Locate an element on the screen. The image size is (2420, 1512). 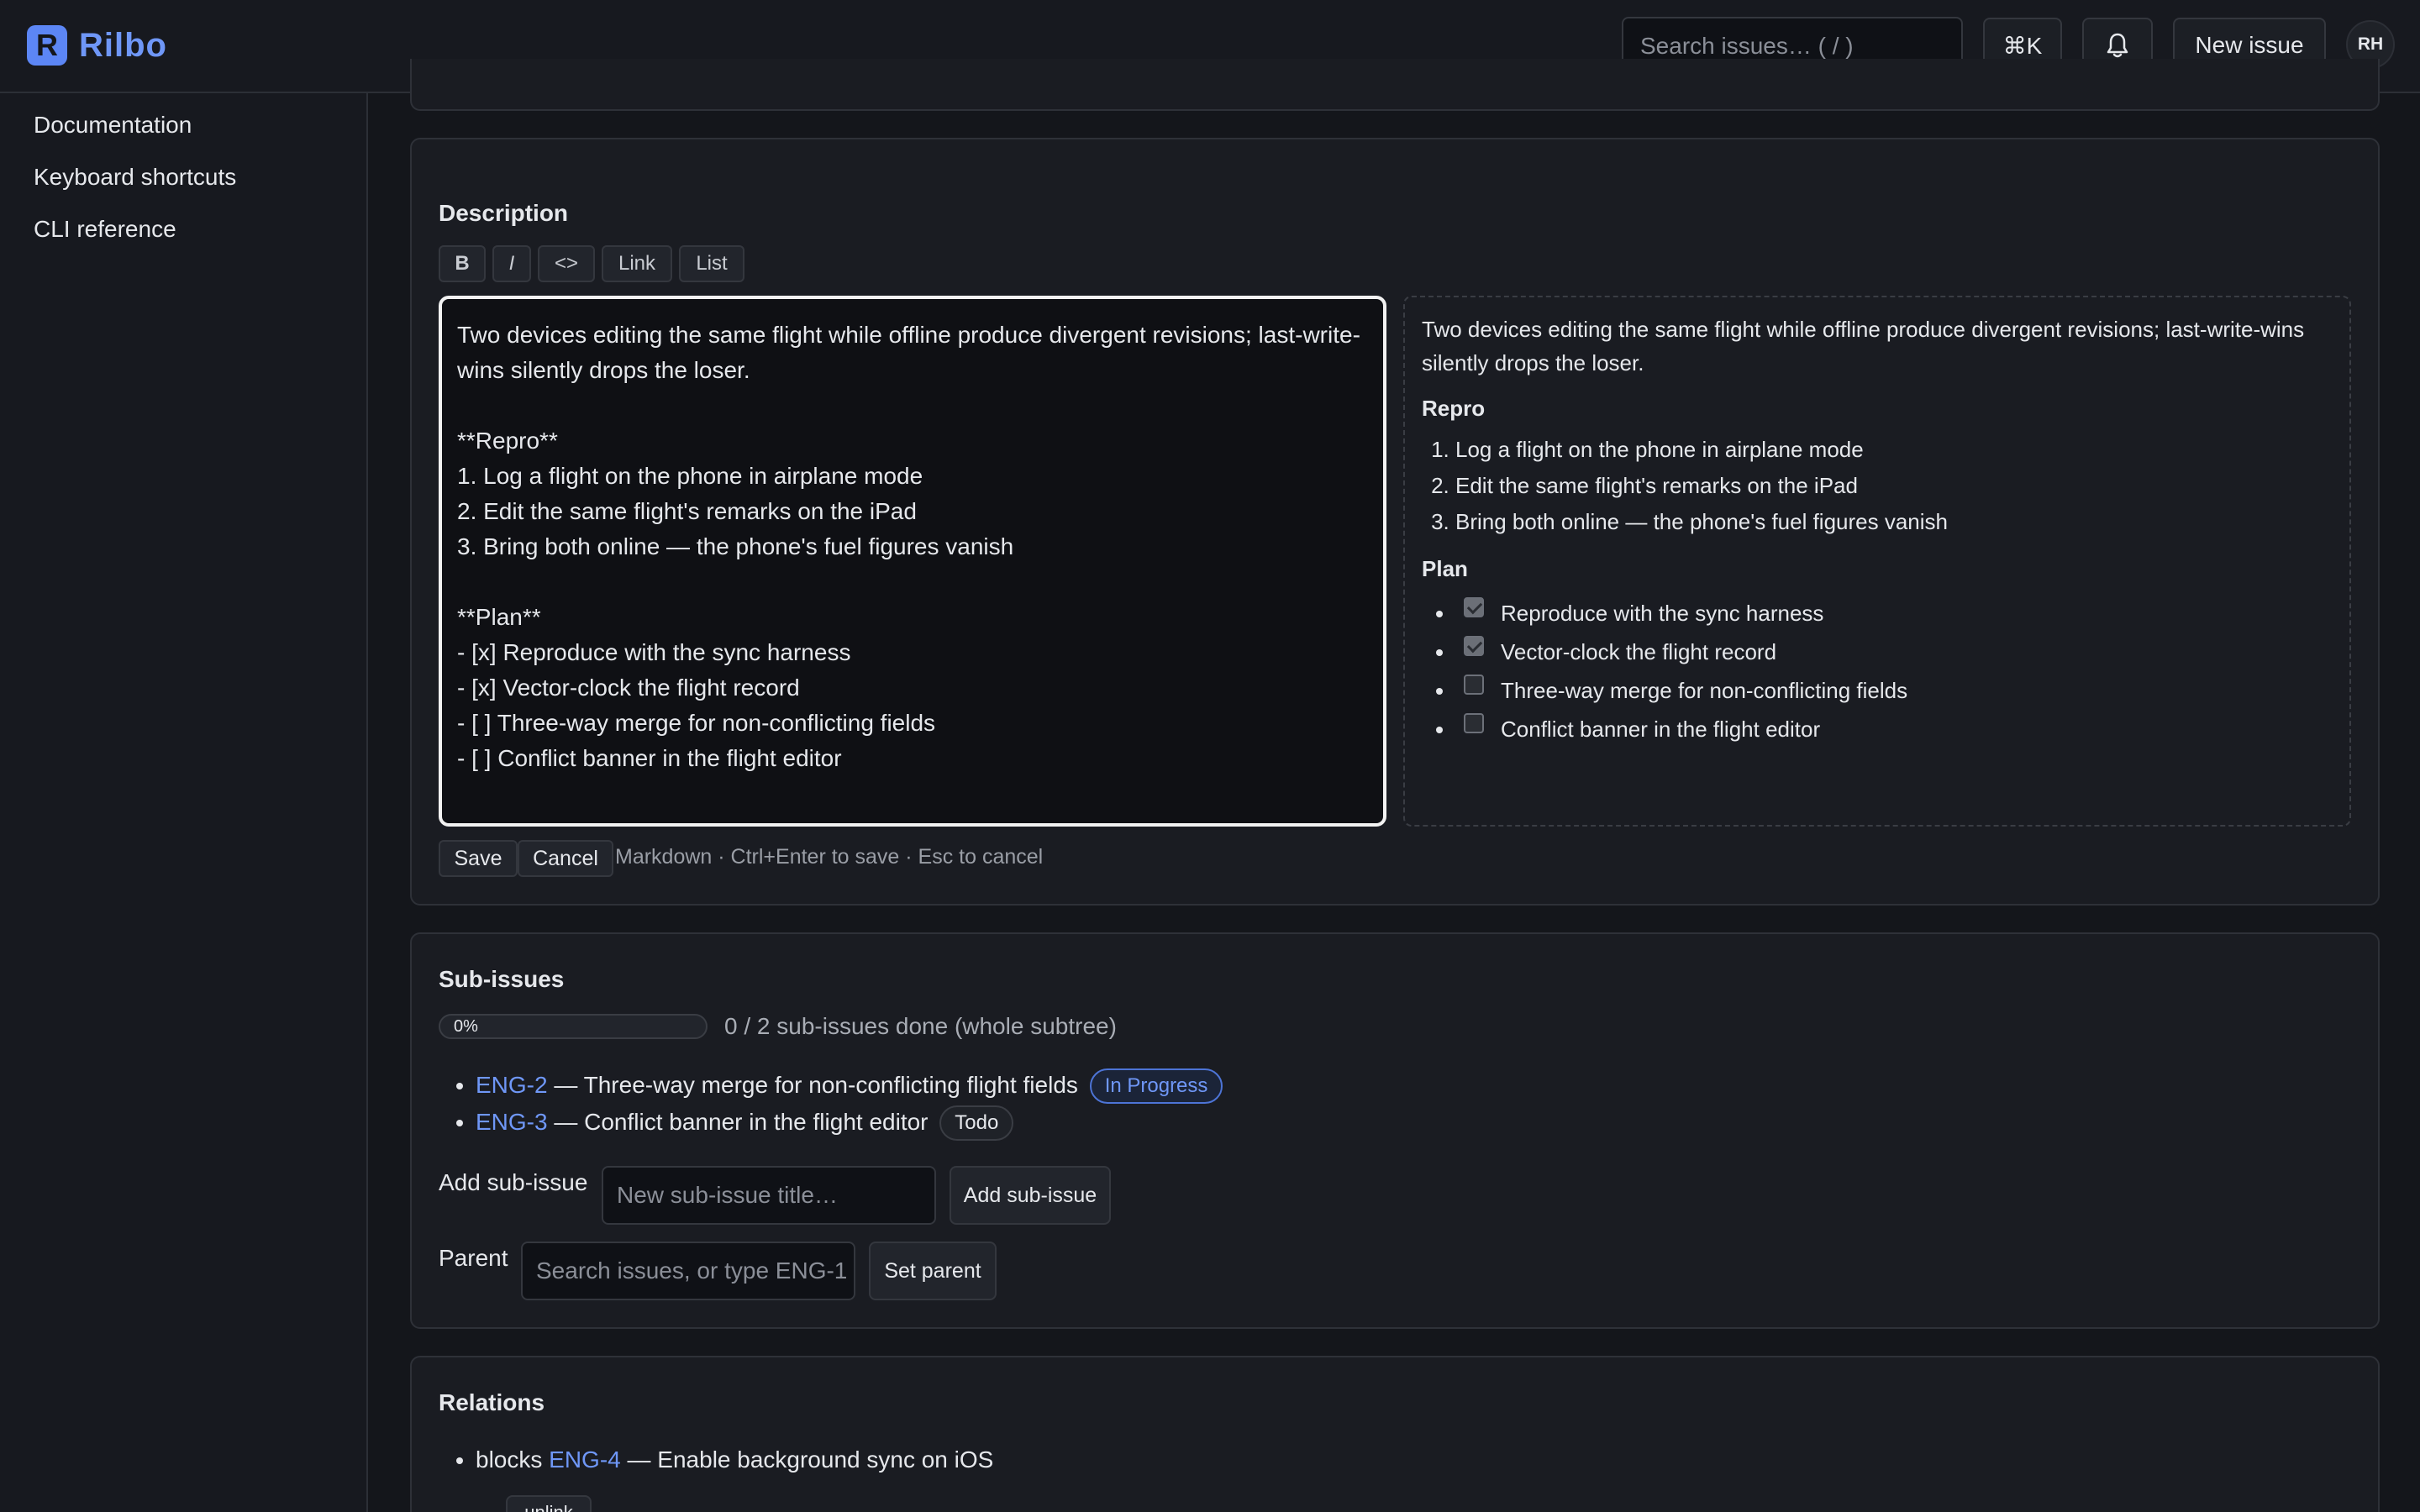
relation-link: ENG-4 is located at coordinates (585, 1459).